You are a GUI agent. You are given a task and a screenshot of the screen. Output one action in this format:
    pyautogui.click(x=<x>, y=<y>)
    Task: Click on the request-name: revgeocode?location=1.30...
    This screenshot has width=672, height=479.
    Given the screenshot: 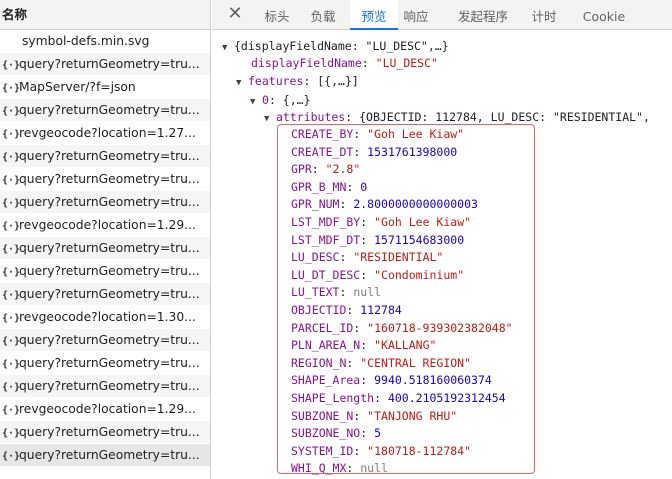 What is the action you would take?
    pyautogui.click(x=107, y=317)
    